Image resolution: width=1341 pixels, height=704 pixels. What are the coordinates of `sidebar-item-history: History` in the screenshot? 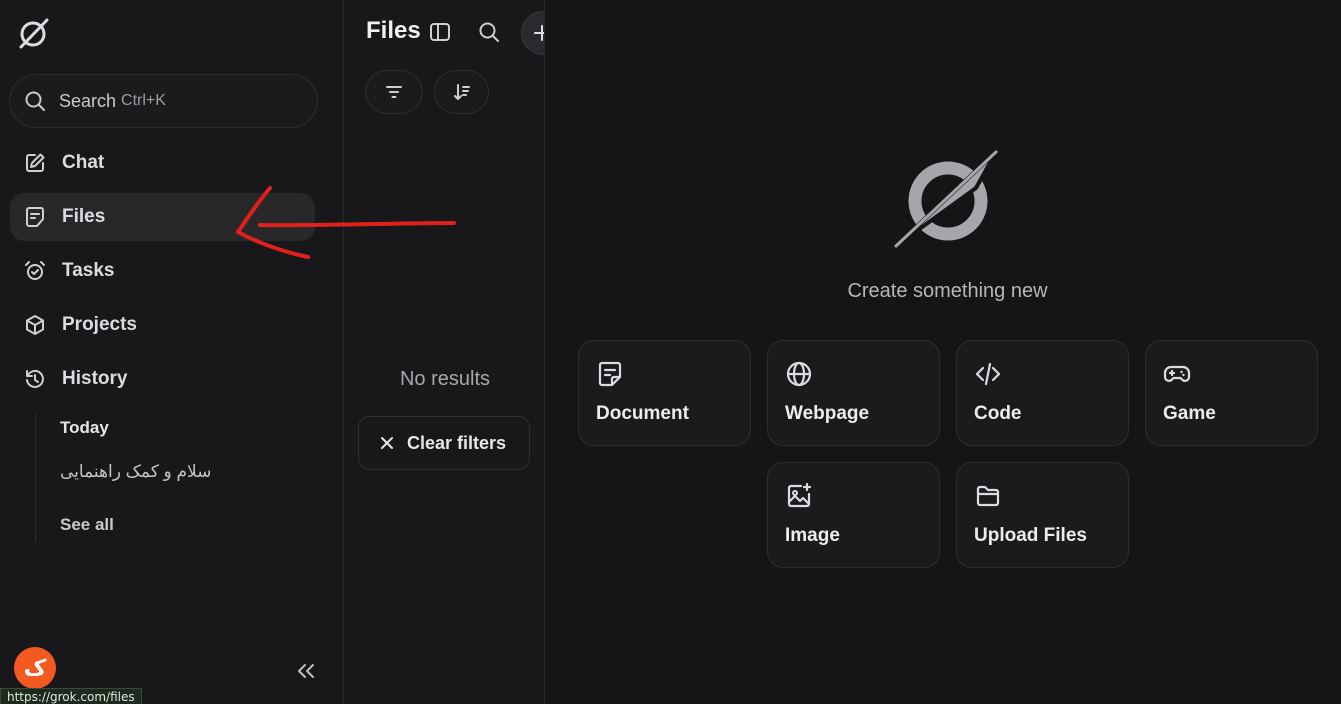 It's located at (162, 379).